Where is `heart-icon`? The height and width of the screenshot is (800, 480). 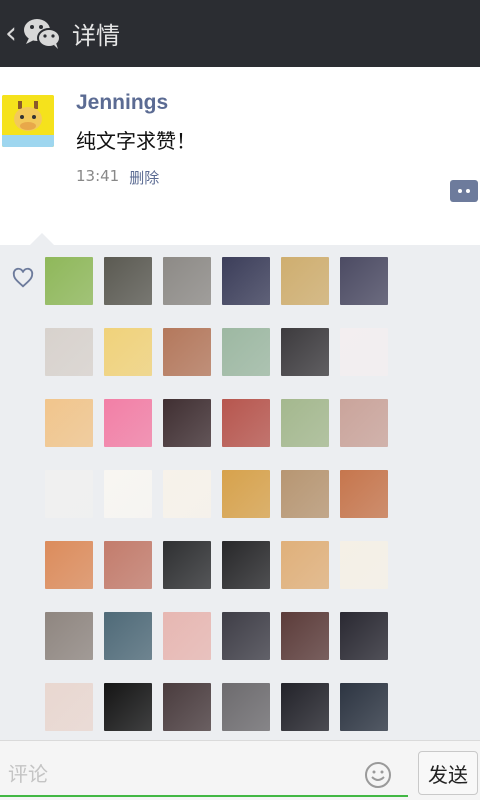
heart-icon is located at coordinates (23, 278).